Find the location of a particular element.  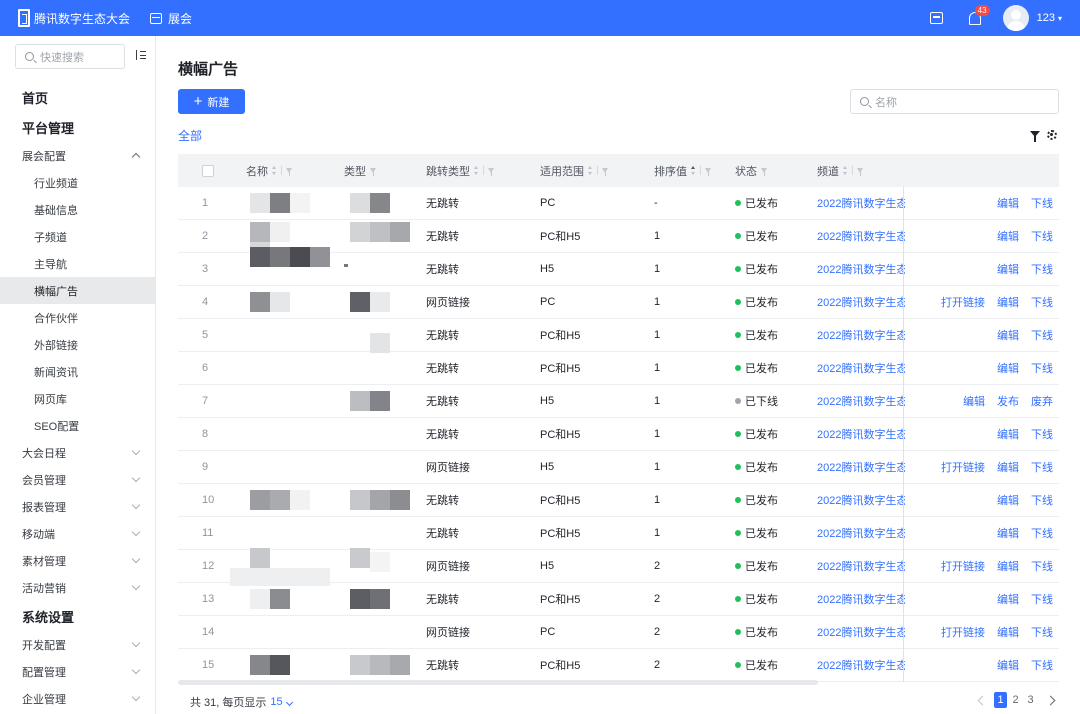

column-header-scope: 适用范围 is located at coordinates (574, 170).